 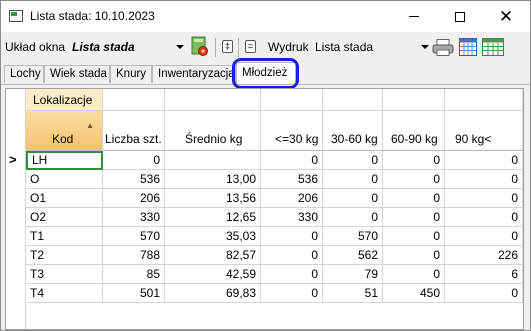 What do you see at coordinates (213, 255) in the screenshot?
I see `cell-value: 82,57` at bounding box center [213, 255].